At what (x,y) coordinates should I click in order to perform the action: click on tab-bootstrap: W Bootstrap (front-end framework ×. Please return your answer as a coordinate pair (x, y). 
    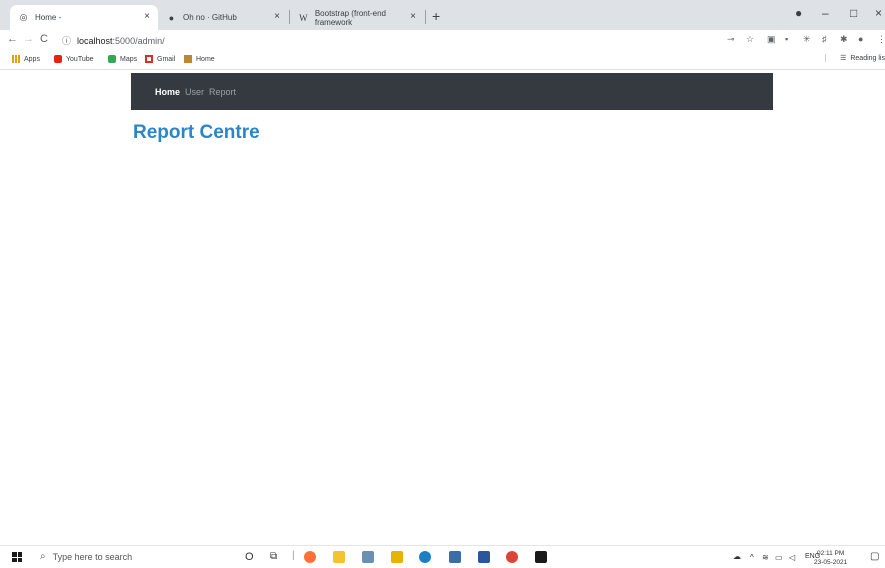
    Looking at the image, I should click on (357, 17).